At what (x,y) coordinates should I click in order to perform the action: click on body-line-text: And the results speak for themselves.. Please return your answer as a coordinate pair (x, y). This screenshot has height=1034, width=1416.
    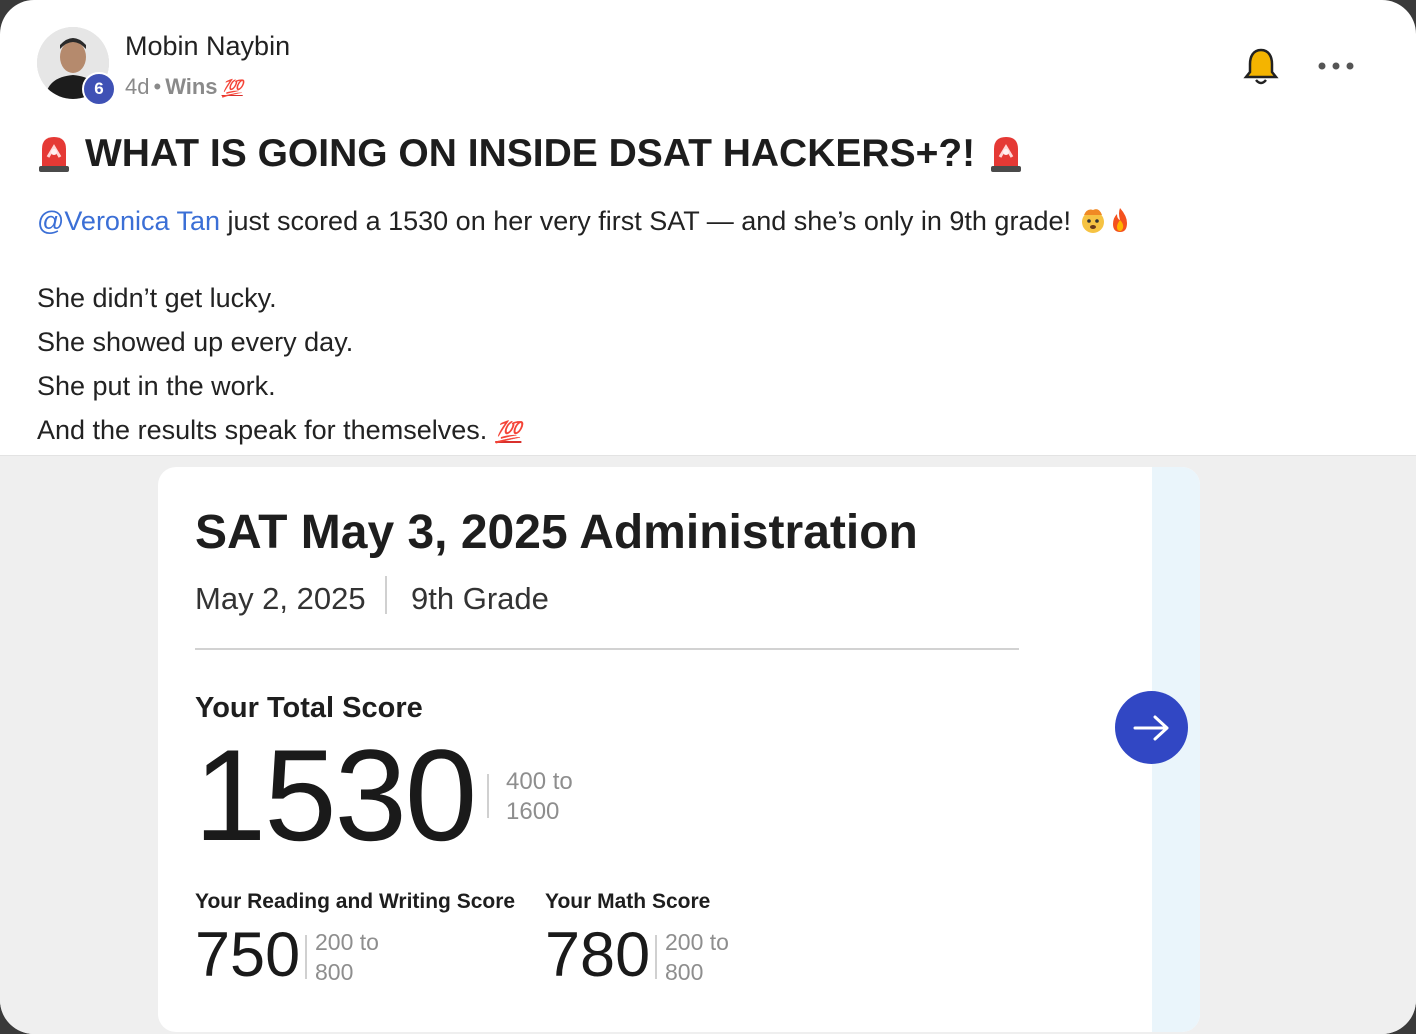
    Looking at the image, I should click on (262, 430).